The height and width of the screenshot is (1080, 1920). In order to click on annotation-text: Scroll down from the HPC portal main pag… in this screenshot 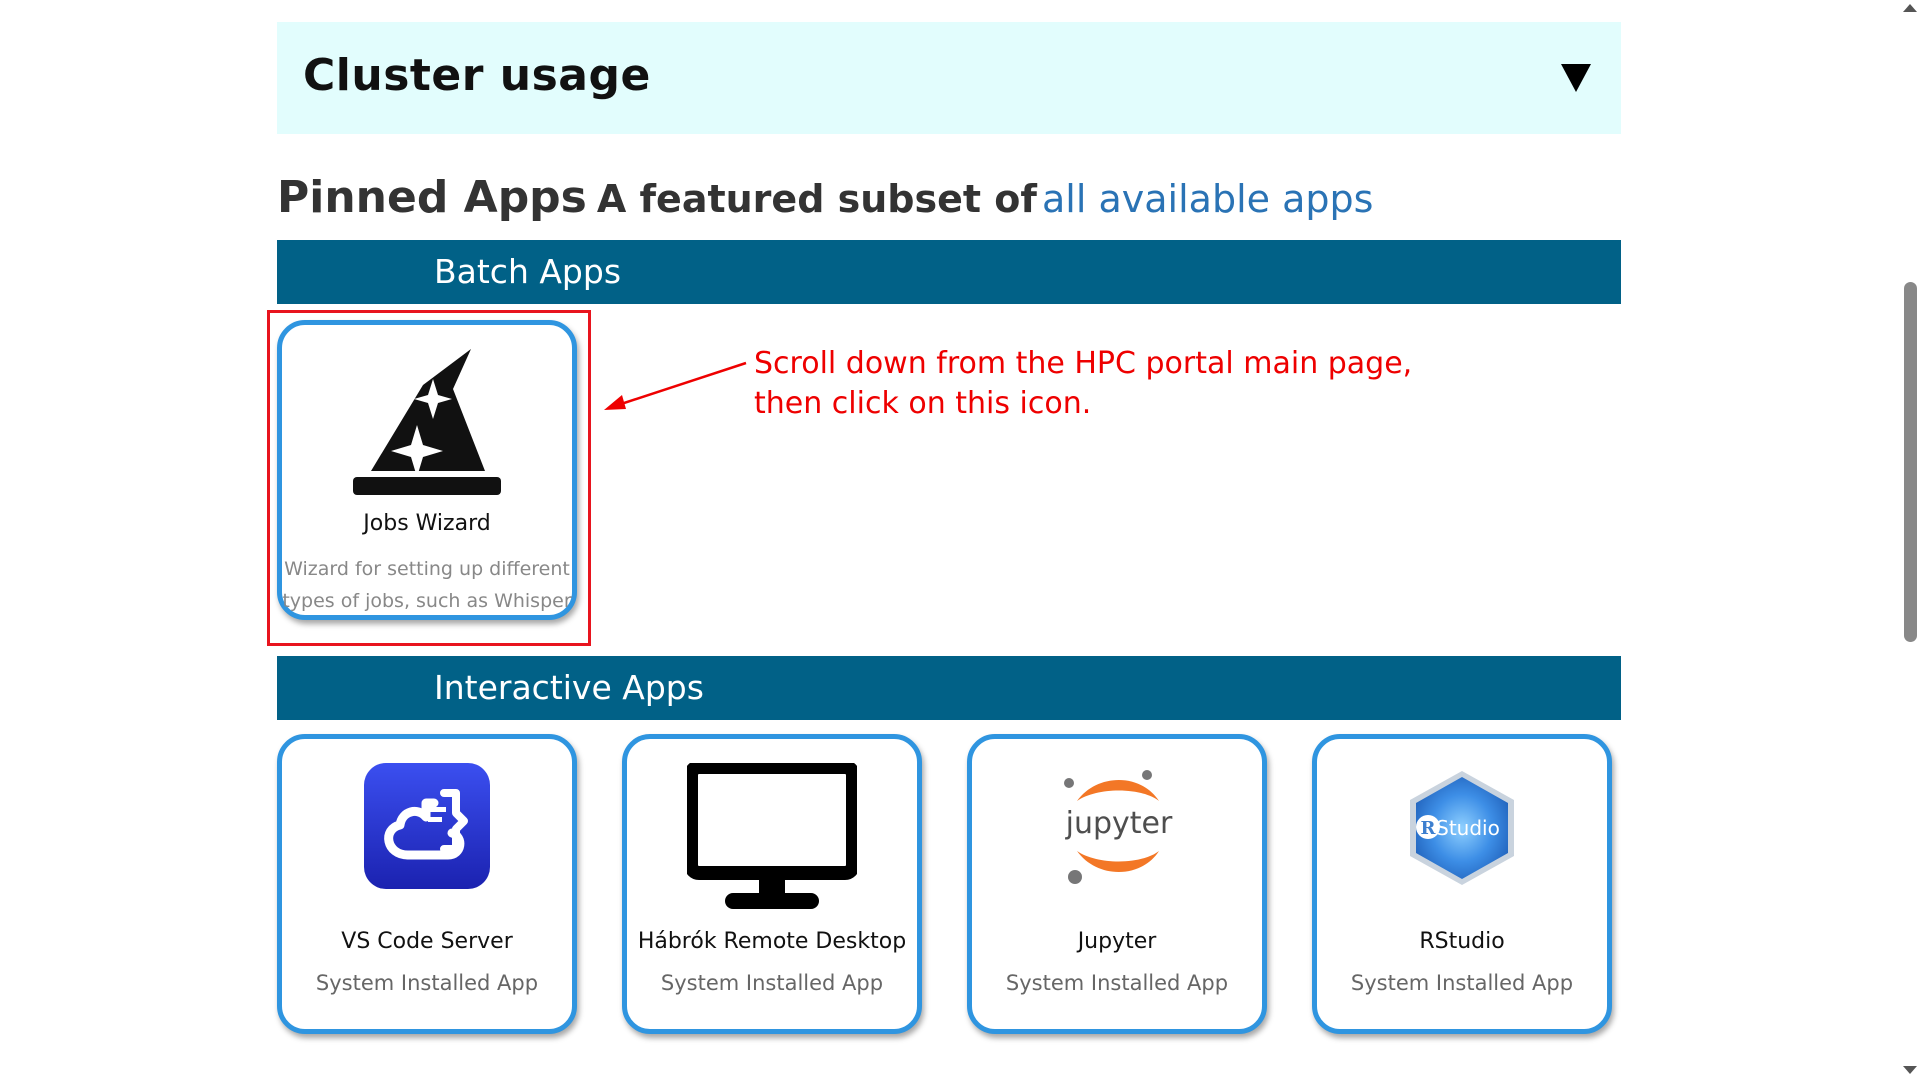, I will do `click(1083, 384)`.